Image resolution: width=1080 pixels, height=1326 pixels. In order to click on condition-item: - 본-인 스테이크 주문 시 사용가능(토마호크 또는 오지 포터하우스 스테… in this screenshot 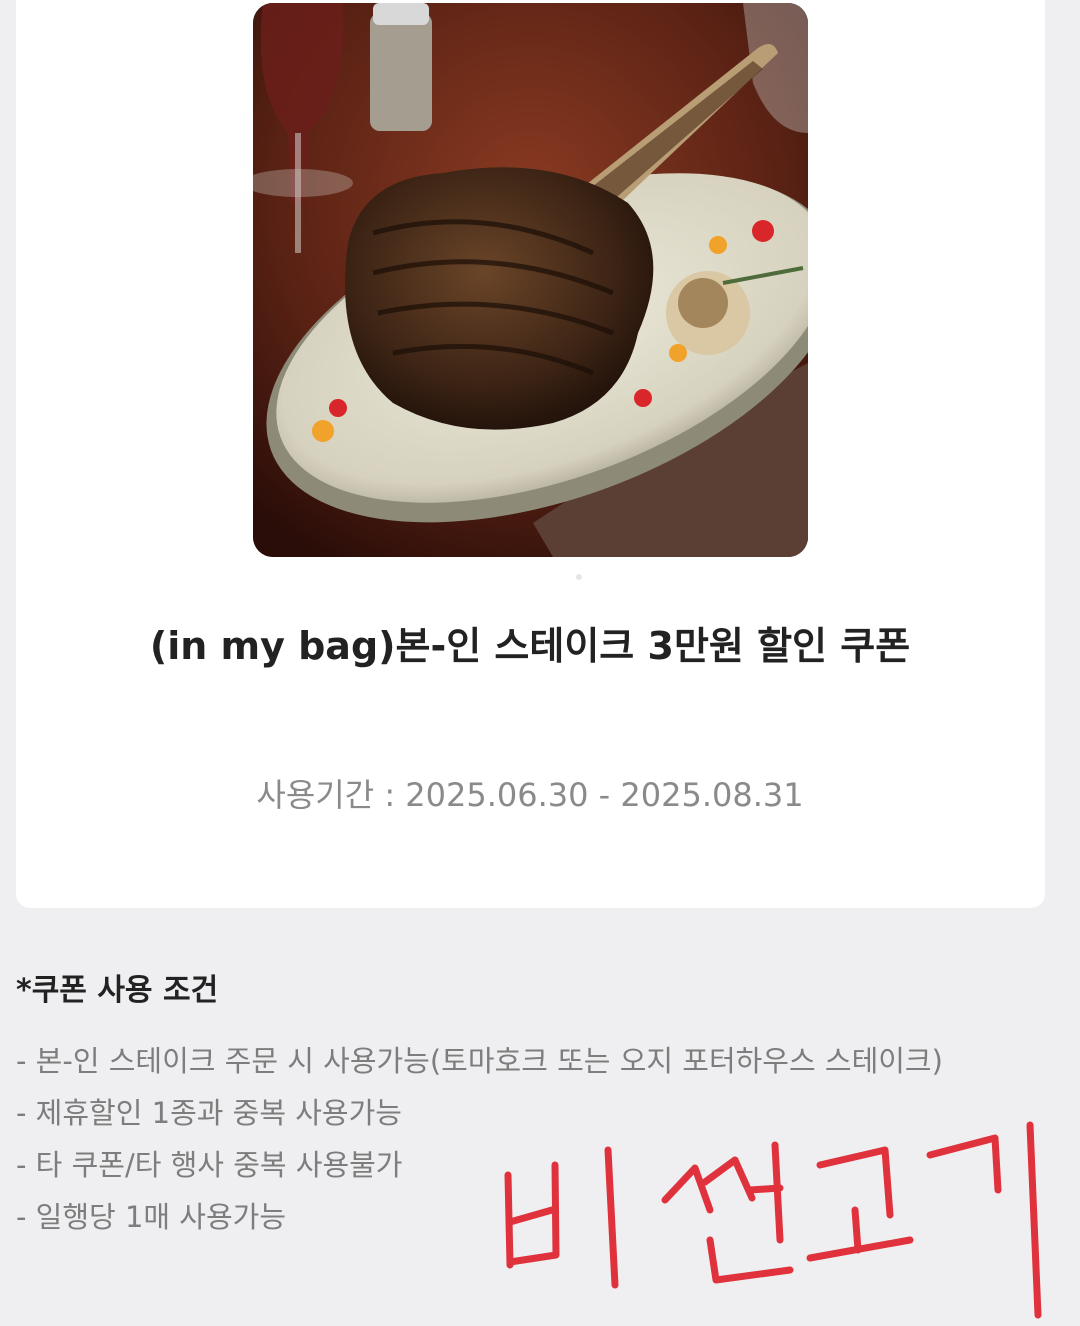, I will do `click(479, 1061)`.